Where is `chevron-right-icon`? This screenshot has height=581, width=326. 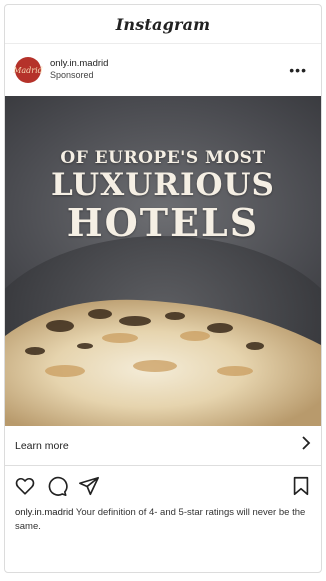
chevron-right-icon is located at coordinates (306, 445).